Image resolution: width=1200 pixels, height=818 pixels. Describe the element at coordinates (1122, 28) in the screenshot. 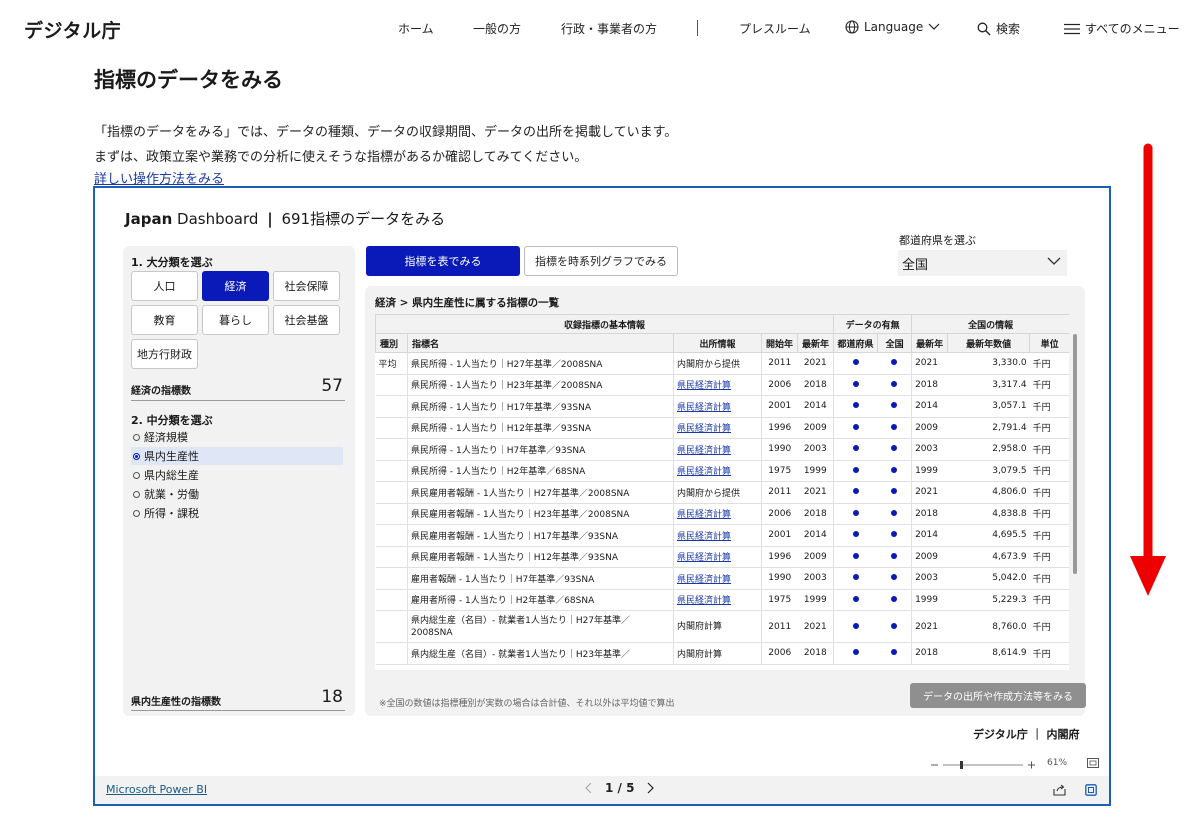

I see `all-menu-button: すべてのメニュー` at that location.